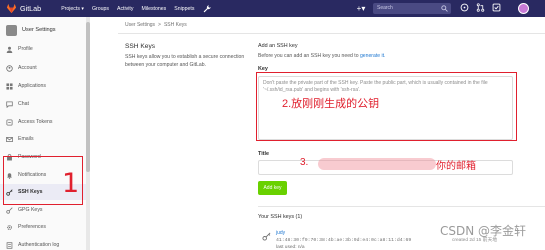 Image resolution: width=545 pixels, height=250 pixels. I want to click on todo-icon, so click(496, 7).